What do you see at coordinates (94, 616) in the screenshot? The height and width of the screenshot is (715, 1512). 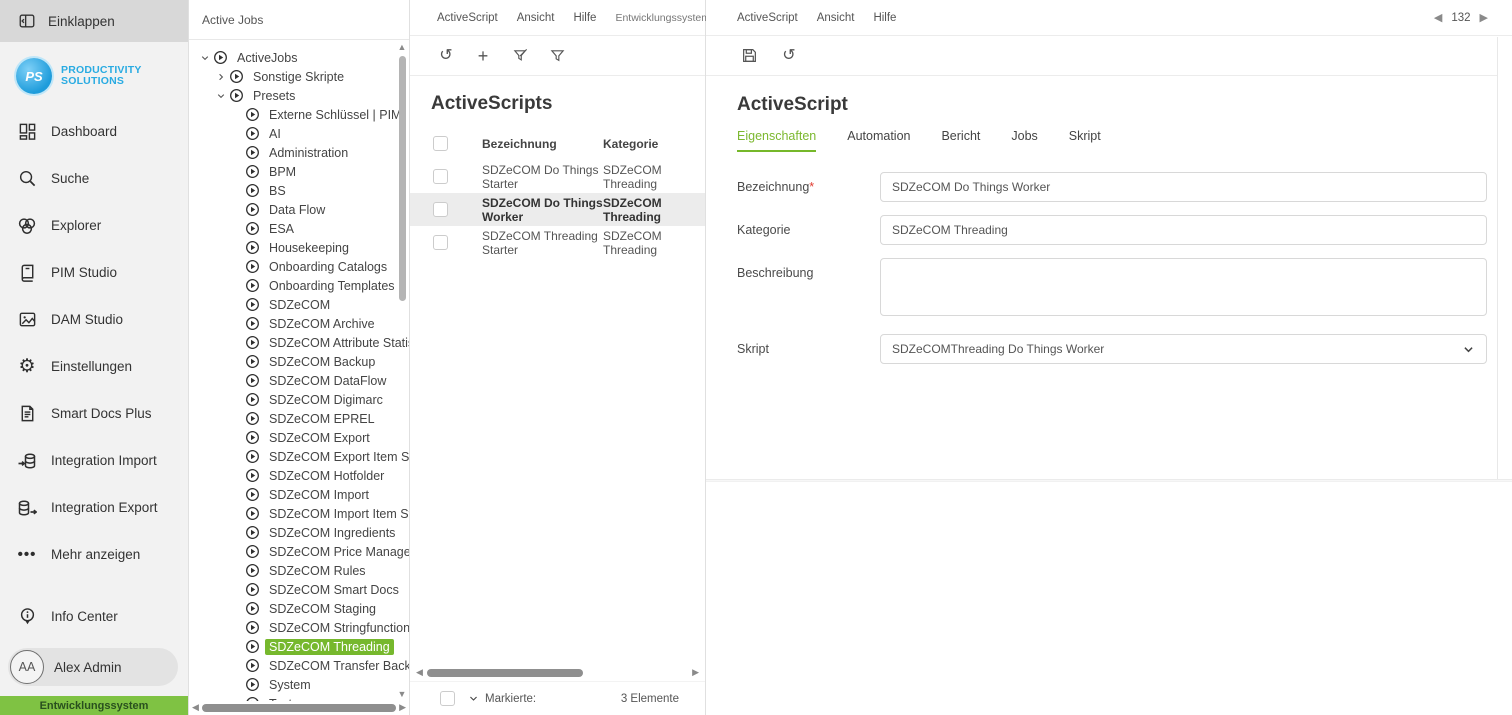 I see `sidebar-item-info-center: Info Center` at bounding box center [94, 616].